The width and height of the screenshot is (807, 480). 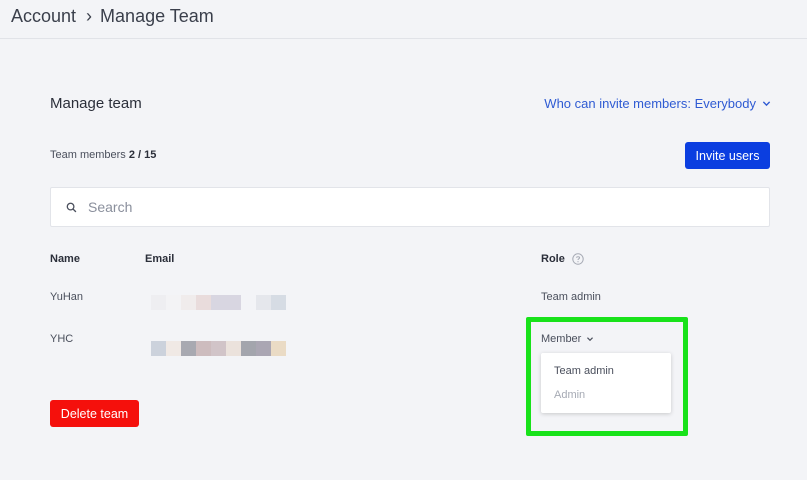 I want to click on column-header-name: Name, so click(x=65, y=259).